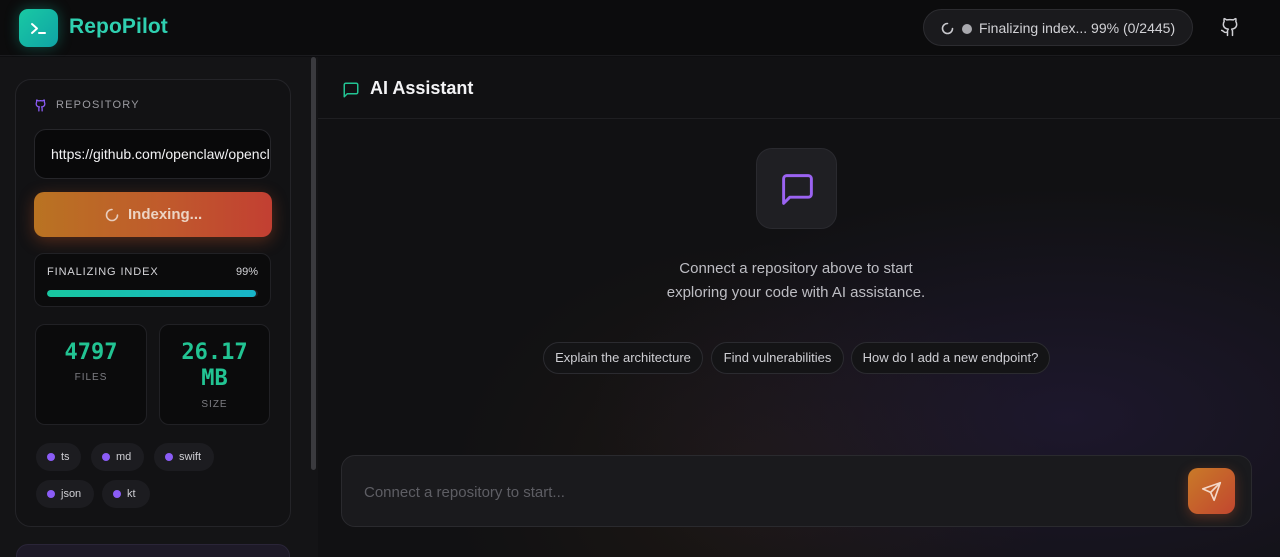 The height and width of the screenshot is (557, 1280). Describe the element at coordinates (214, 378) in the screenshot. I see `size-unit: MB` at that location.